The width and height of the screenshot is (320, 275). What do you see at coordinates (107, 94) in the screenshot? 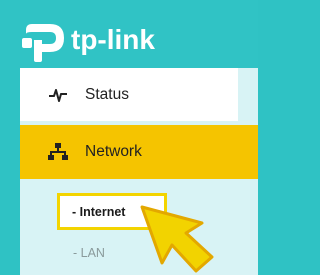
I see `sidebar-item-label: Status` at bounding box center [107, 94].